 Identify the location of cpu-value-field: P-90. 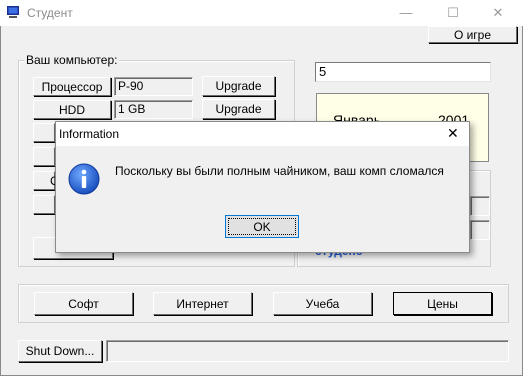
(153, 86).